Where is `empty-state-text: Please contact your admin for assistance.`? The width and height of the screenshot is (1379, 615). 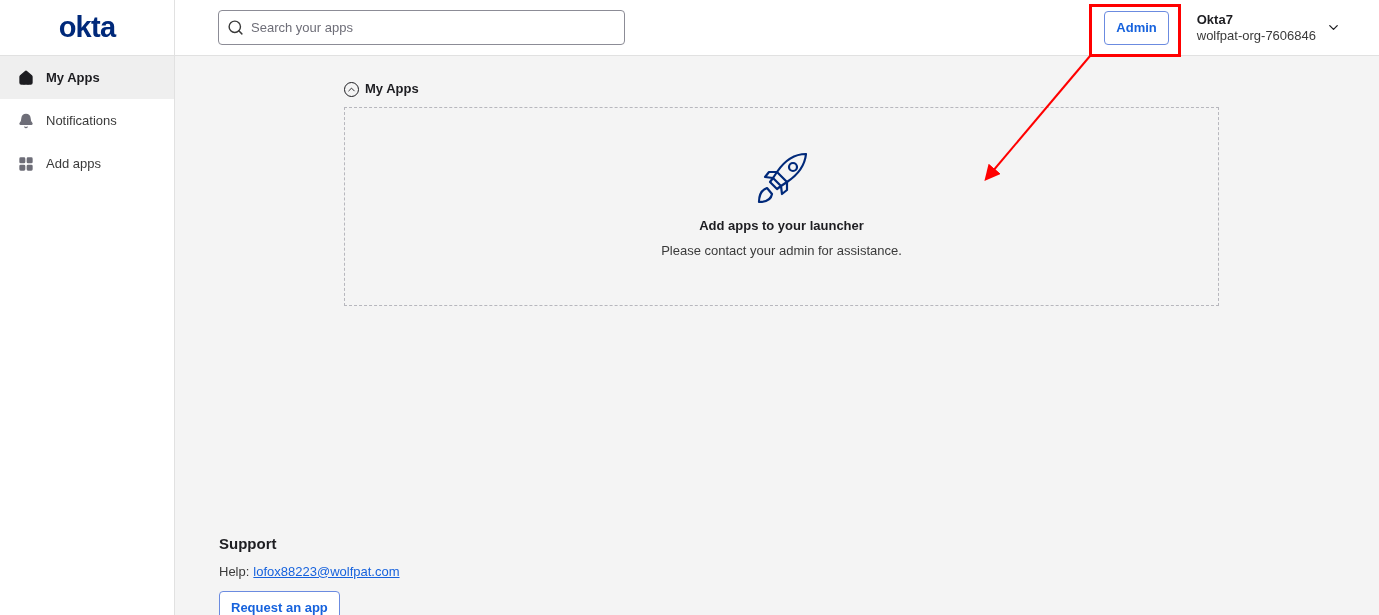
empty-state-text: Please contact your admin for assistance. is located at coordinates (781, 250).